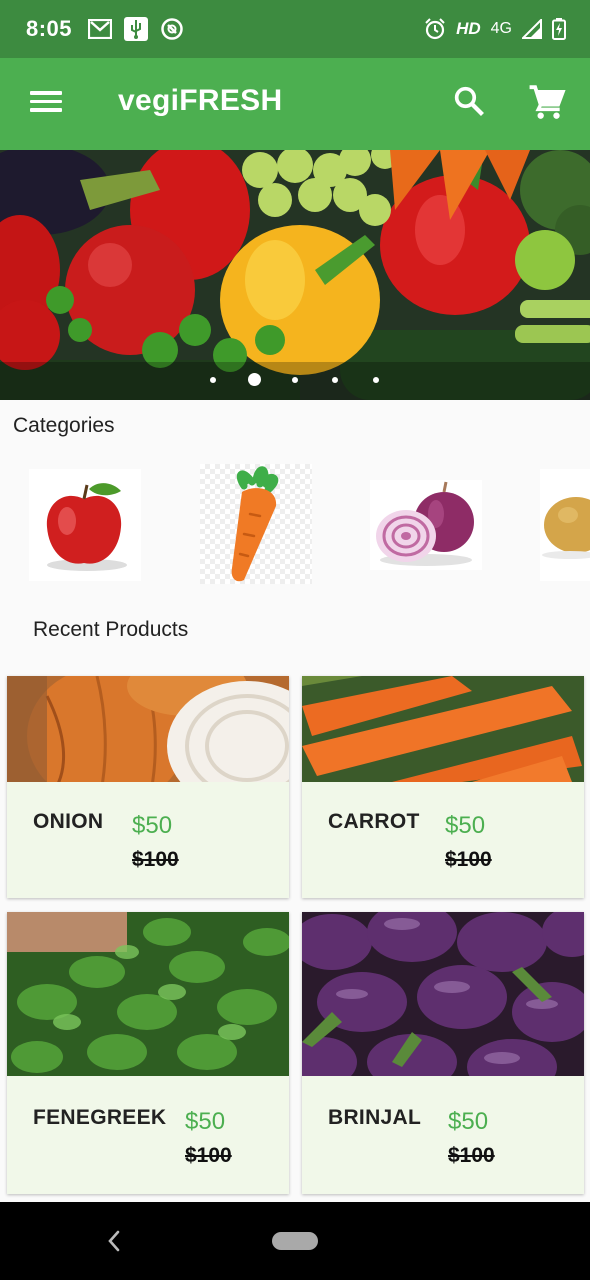 The width and height of the screenshot is (590, 1280). I want to click on apple-icon, so click(86, 527).